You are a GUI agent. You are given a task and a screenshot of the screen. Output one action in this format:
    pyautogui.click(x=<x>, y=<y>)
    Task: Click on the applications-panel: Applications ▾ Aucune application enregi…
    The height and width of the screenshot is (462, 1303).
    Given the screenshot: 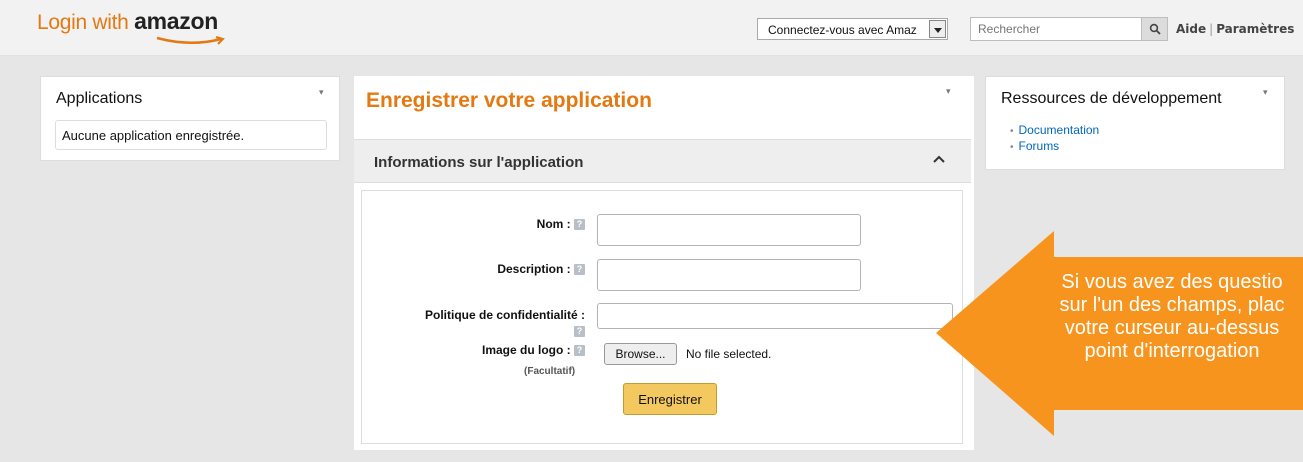 What is the action you would take?
    pyautogui.click(x=190, y=118)
    